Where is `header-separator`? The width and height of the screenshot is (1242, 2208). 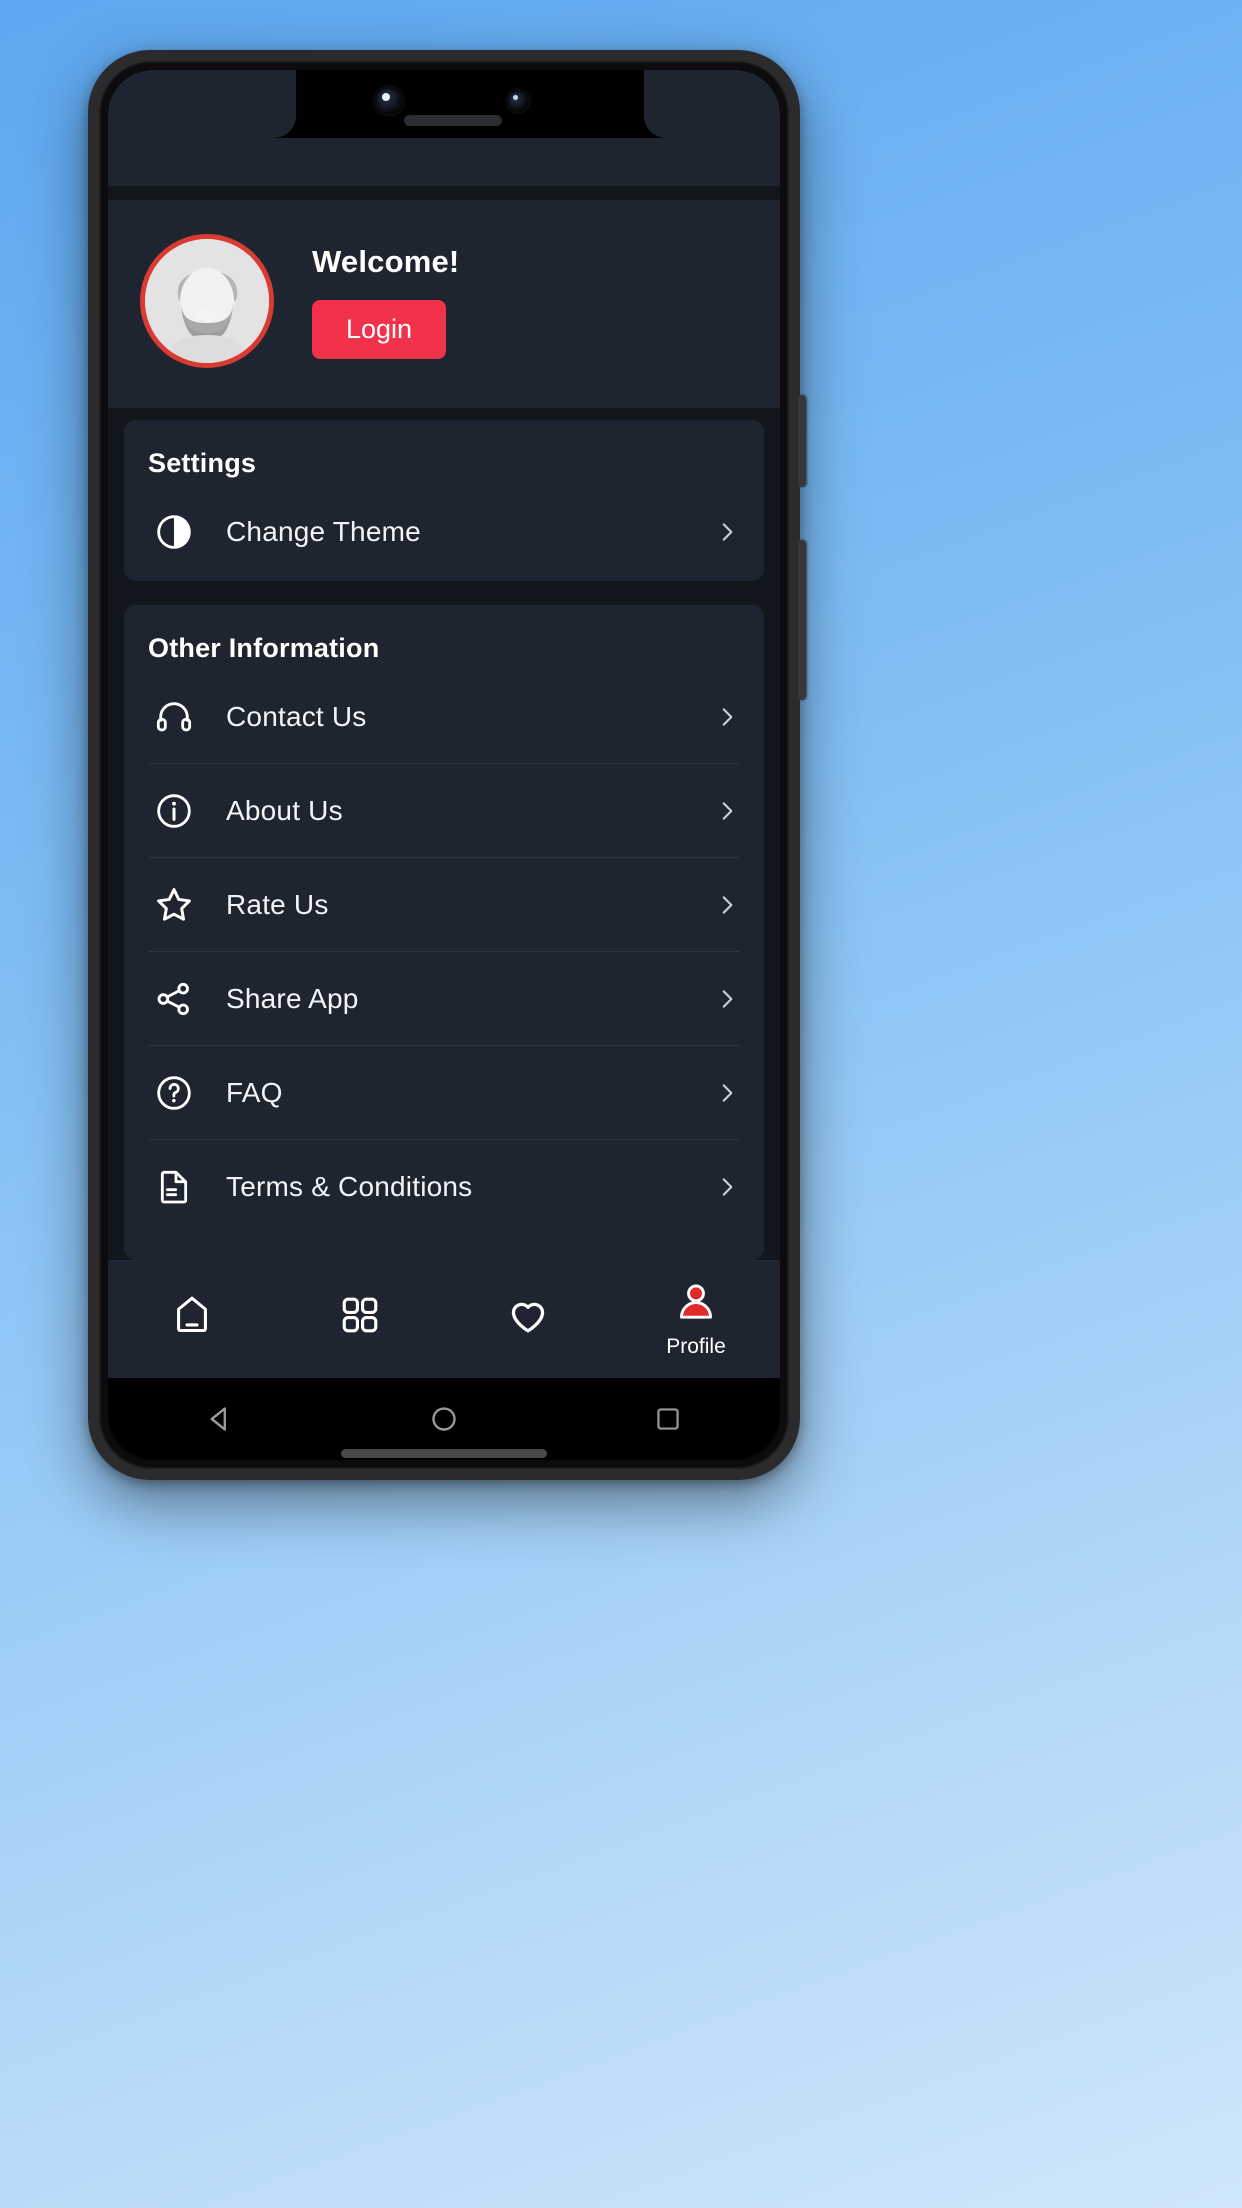
header-separator is located at coordinates (444, 193).